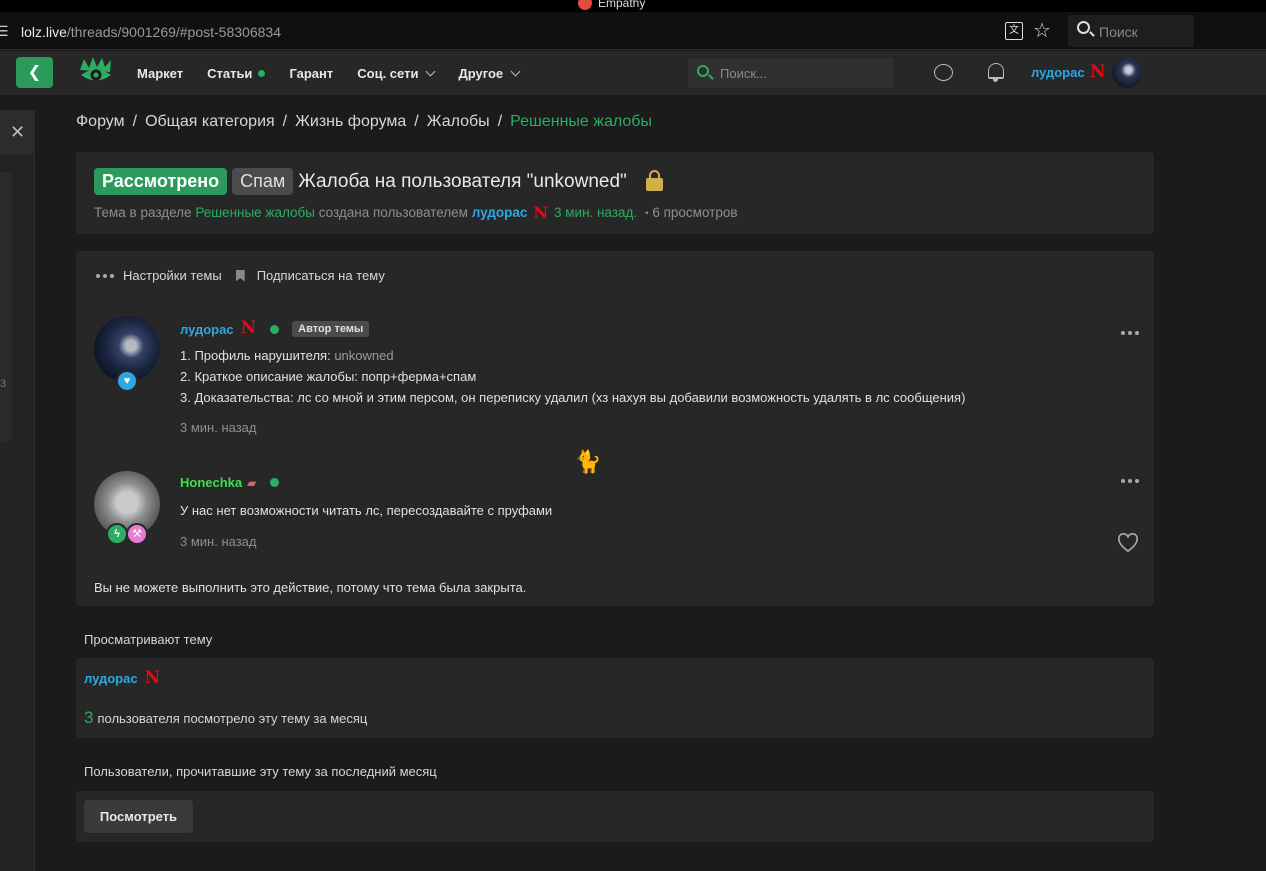  I want to click on star-icon: ☆, so click(1042, 30).